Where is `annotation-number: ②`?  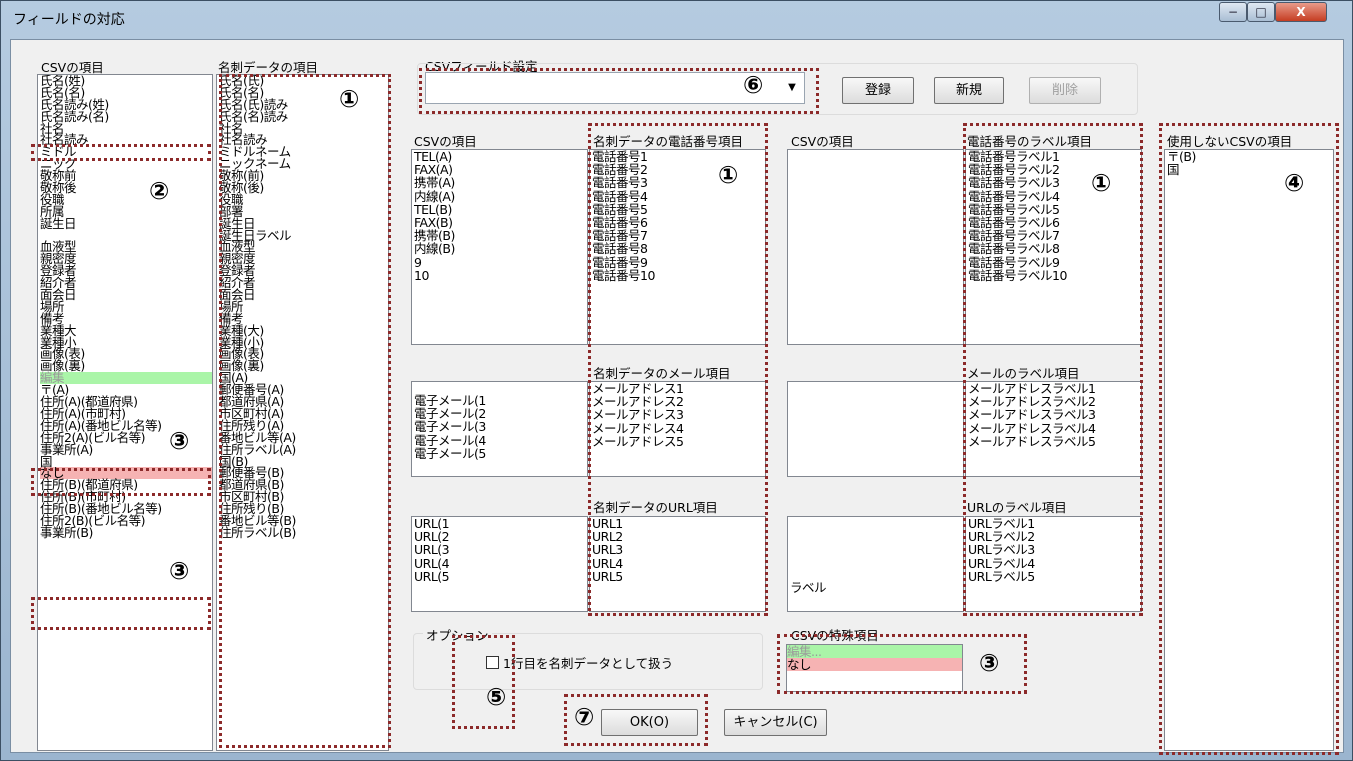 annotation-number: ② is located at coordinates (159, 191).